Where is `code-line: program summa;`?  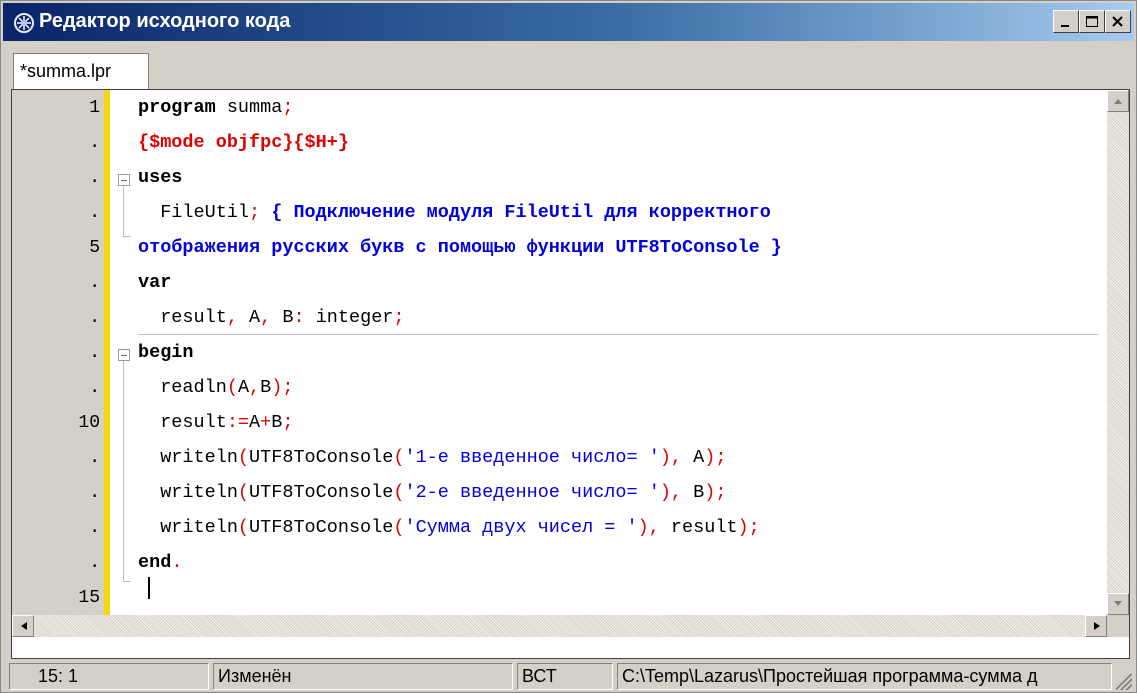 code-line: program summa; is located at coordinates (215, 107).